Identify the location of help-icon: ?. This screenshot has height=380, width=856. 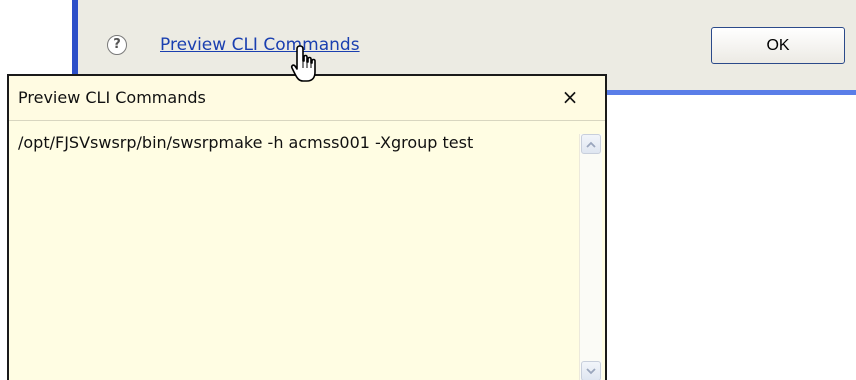
(117, 45).